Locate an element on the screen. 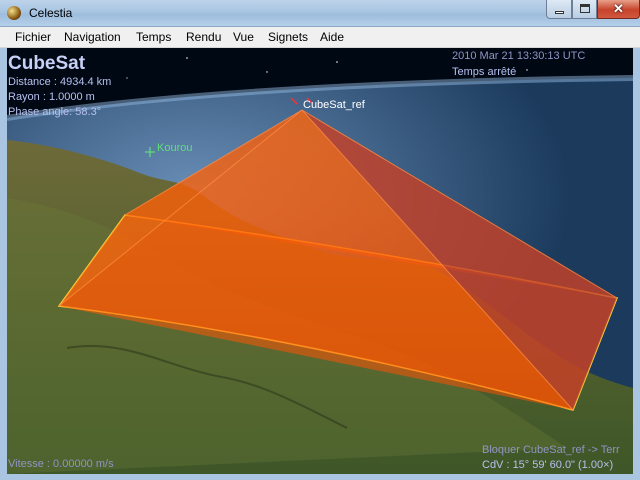 This screenshot has height=480, width=640. celestia-app-icon is located at coordinates (14, 13).